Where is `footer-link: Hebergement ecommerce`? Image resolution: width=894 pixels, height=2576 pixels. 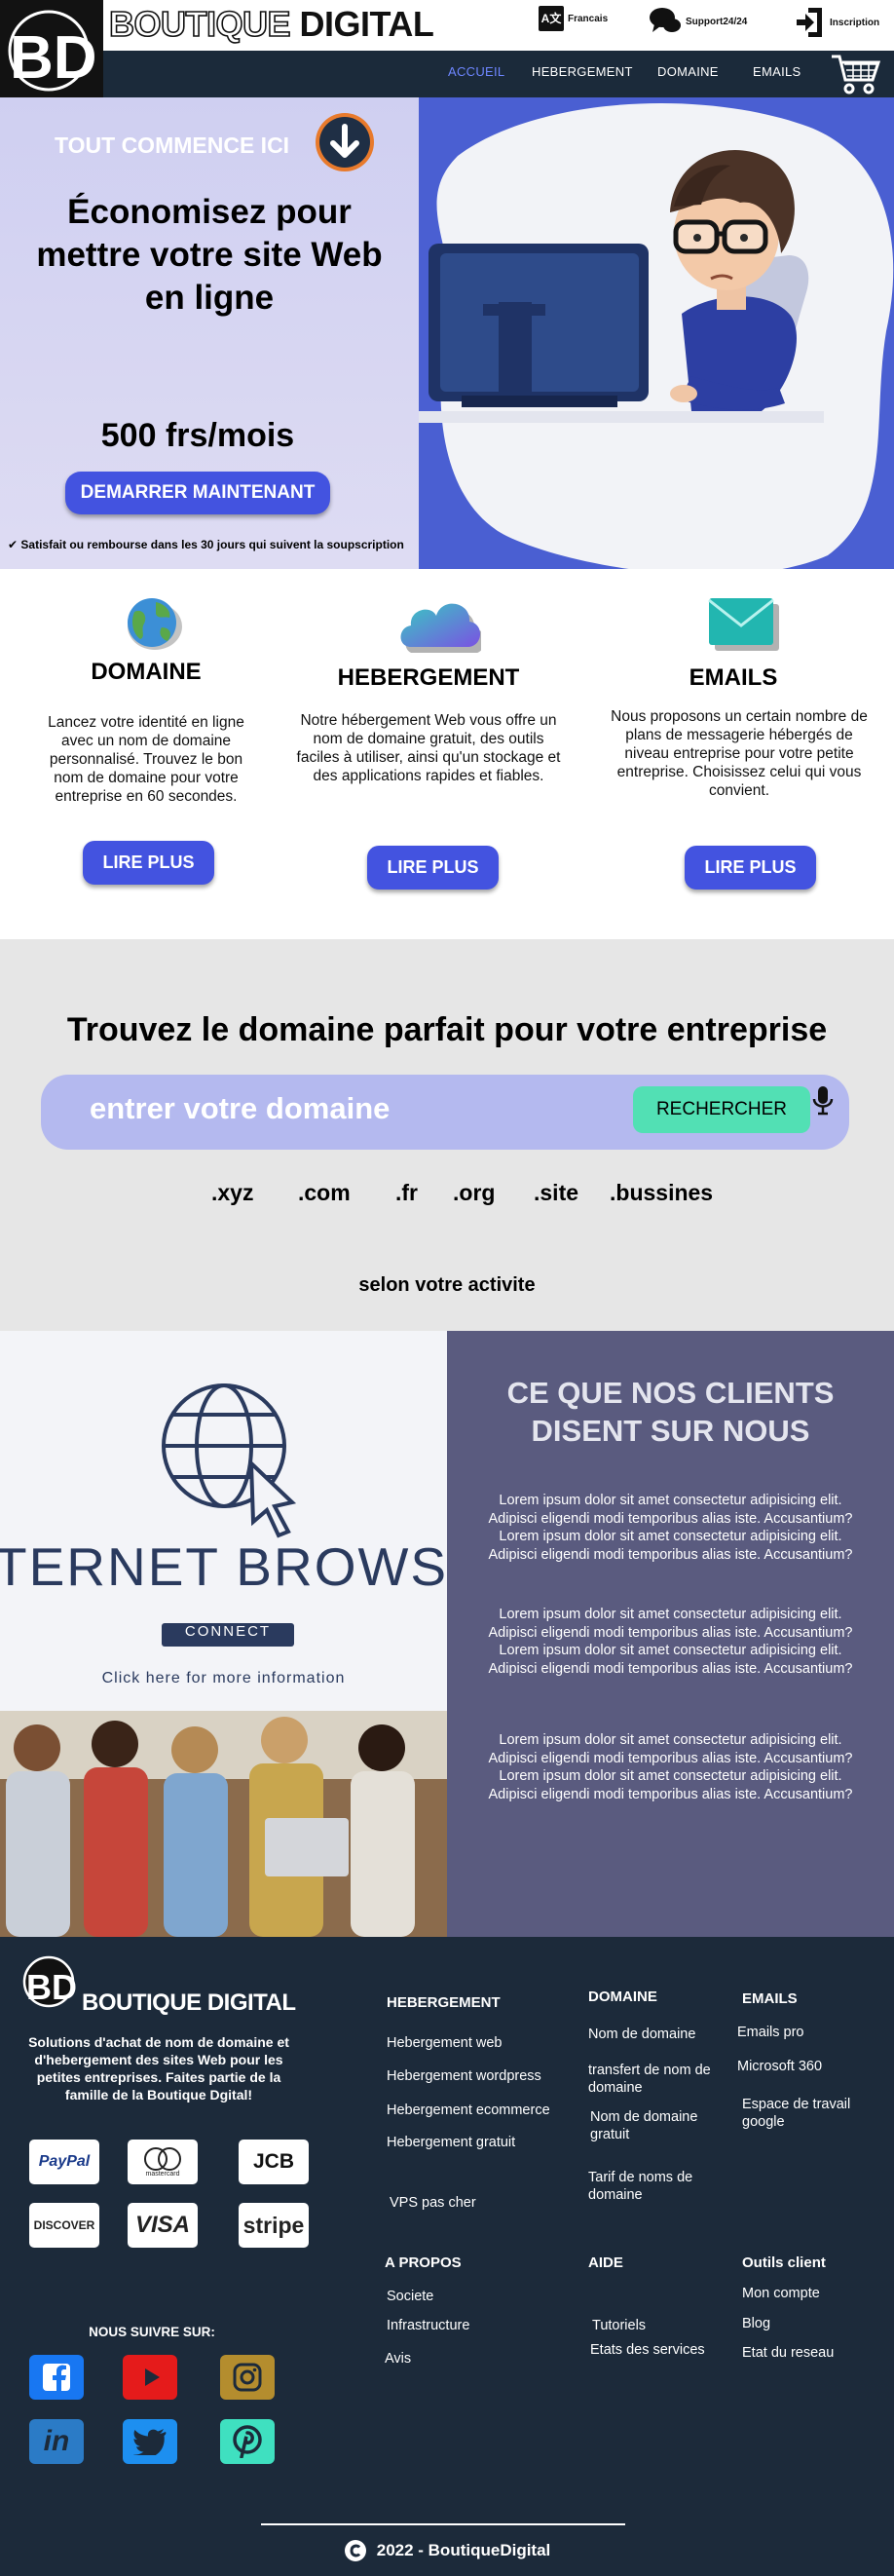
footer-link: Hebergement ecommerce is located at coordinates (468, 2110).